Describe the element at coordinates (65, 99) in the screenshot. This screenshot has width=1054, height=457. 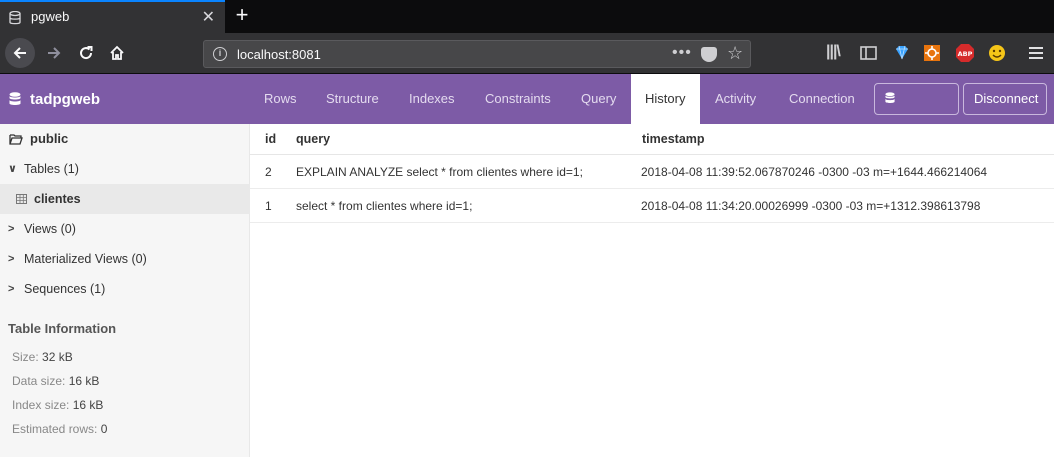
I see `brand-name: tadpgweb` at that location.